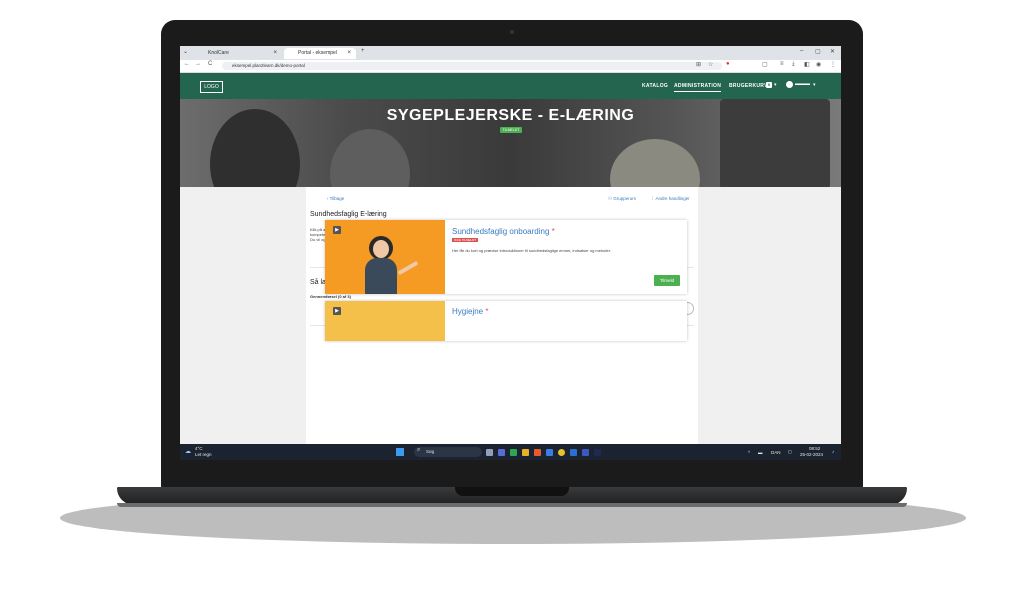 The height and width of the screenshot is (602, 1024). I want to click on weather-desc: Let regn, so click(203, 454).